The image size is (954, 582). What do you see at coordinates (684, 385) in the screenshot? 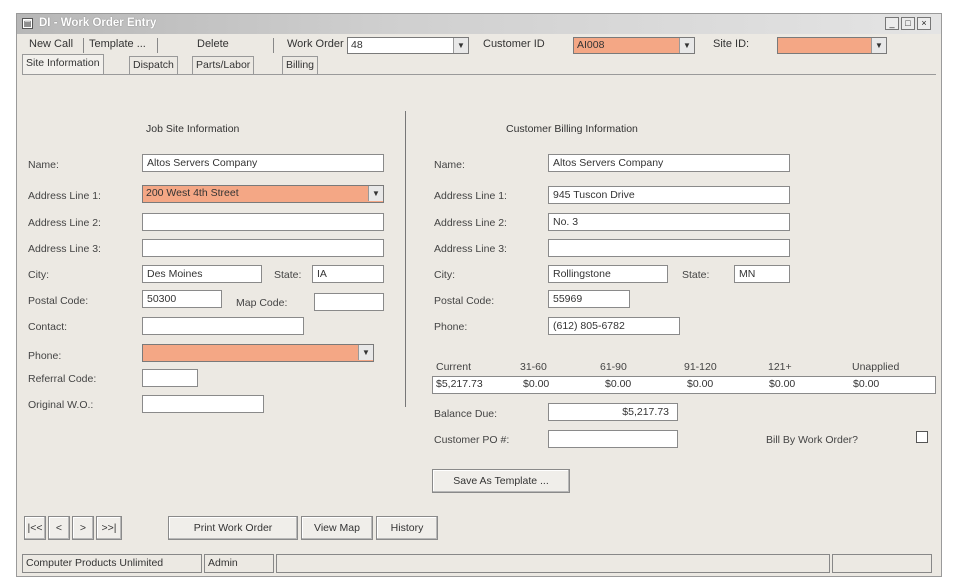
I see `aging-values-row: $5,217.73 $0.00 $0.00 $0.00 $0.00 $0.00` at bounding box center [684, 385].